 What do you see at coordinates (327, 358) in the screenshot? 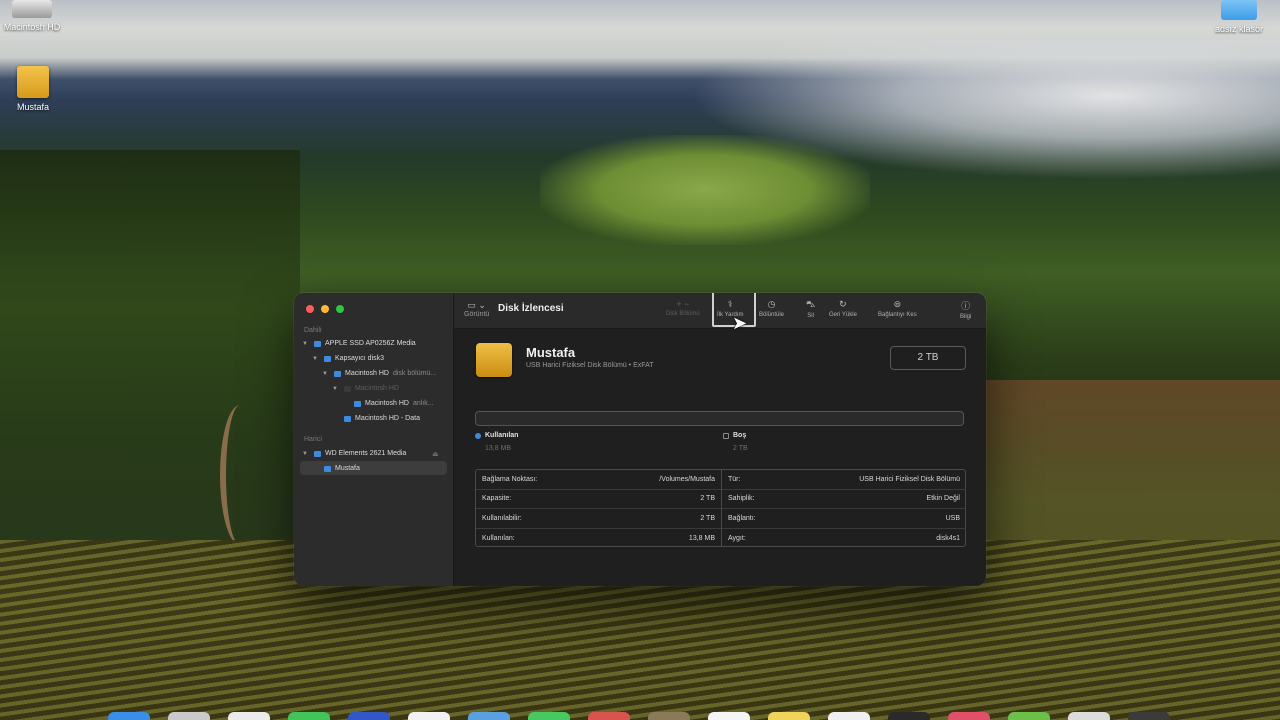
I see `container-icon` at bounding box center [327, 358].